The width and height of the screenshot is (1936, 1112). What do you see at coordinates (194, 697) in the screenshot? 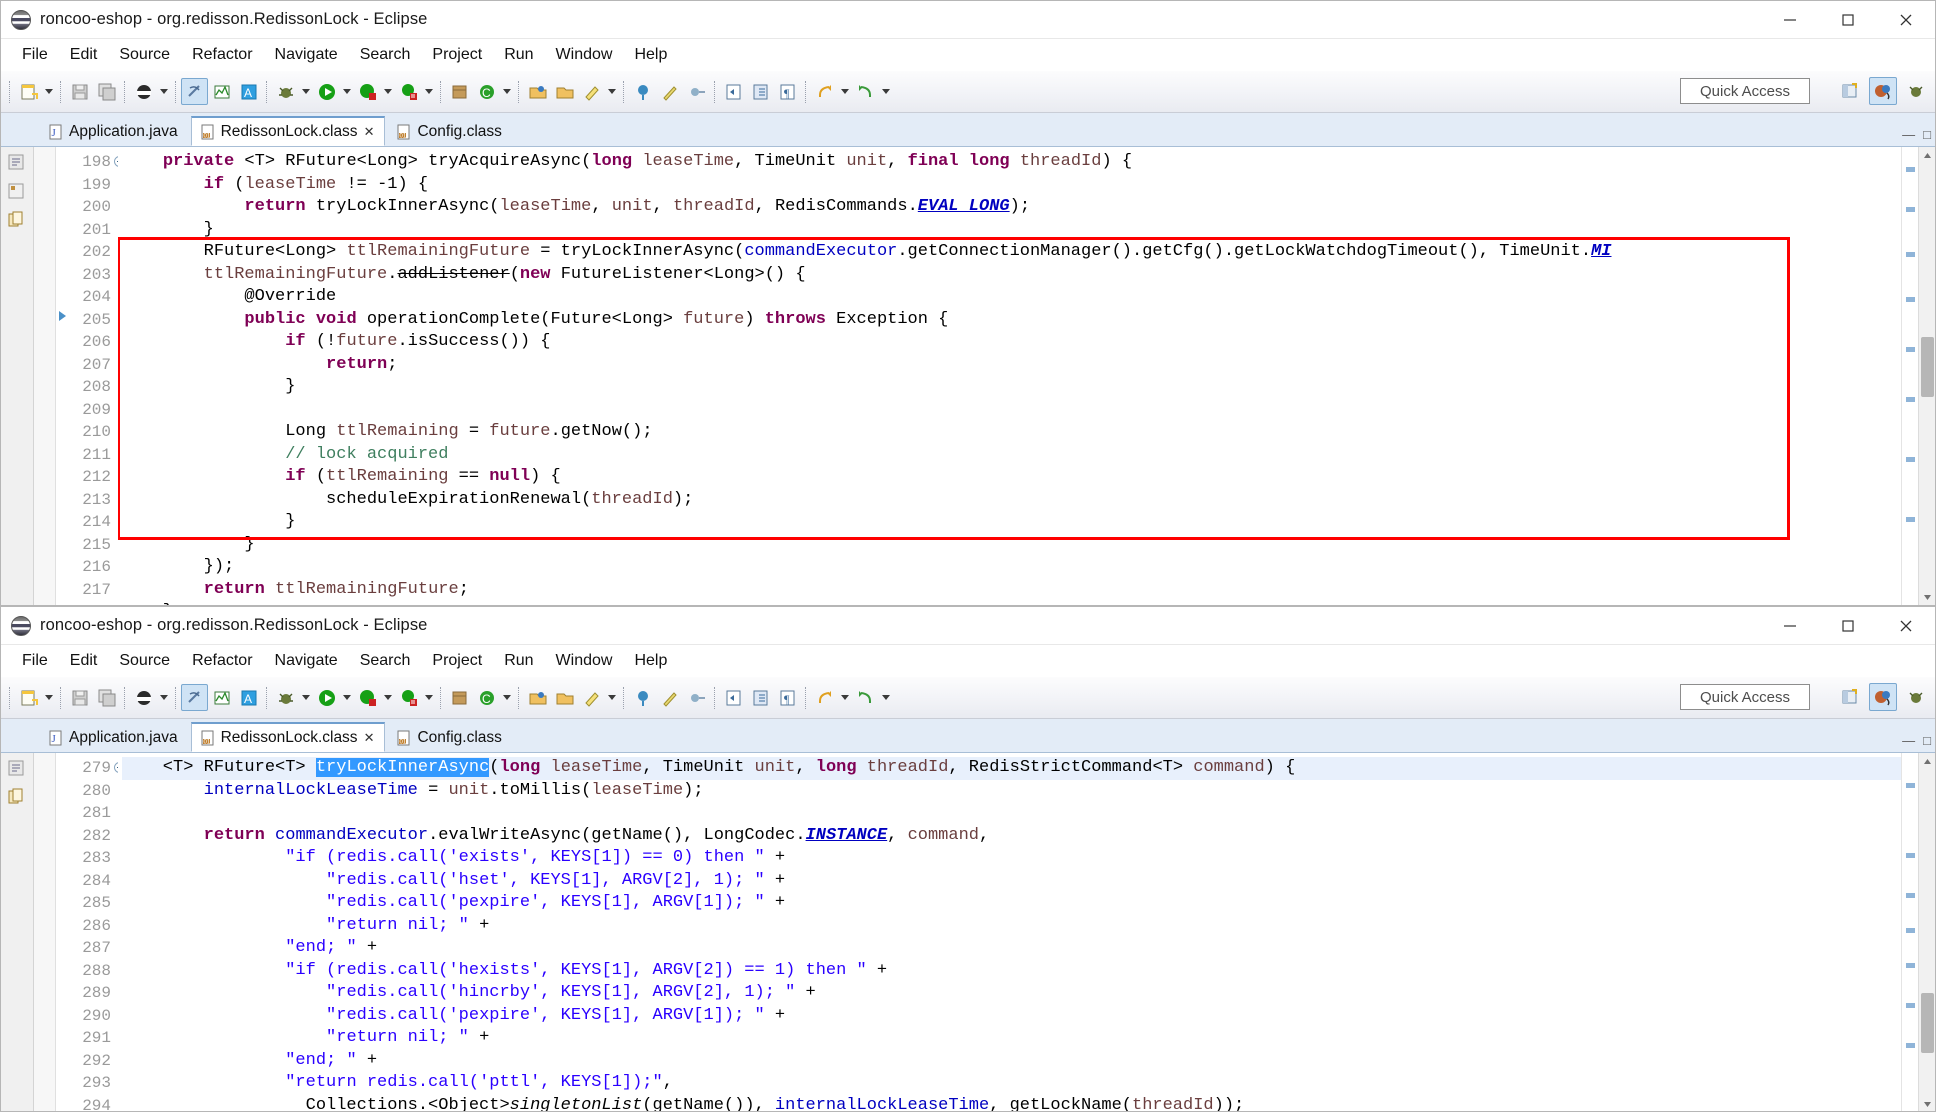
I see `toggle-mark-occurrences-icon` at bounding box center [194, 697].